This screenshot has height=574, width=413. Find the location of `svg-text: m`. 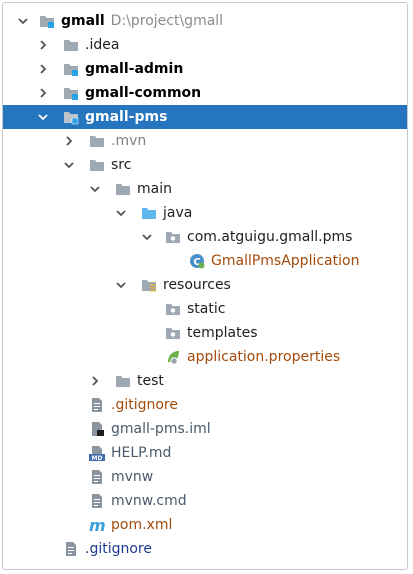

svg-text: m is located at coordinates (97, 525).